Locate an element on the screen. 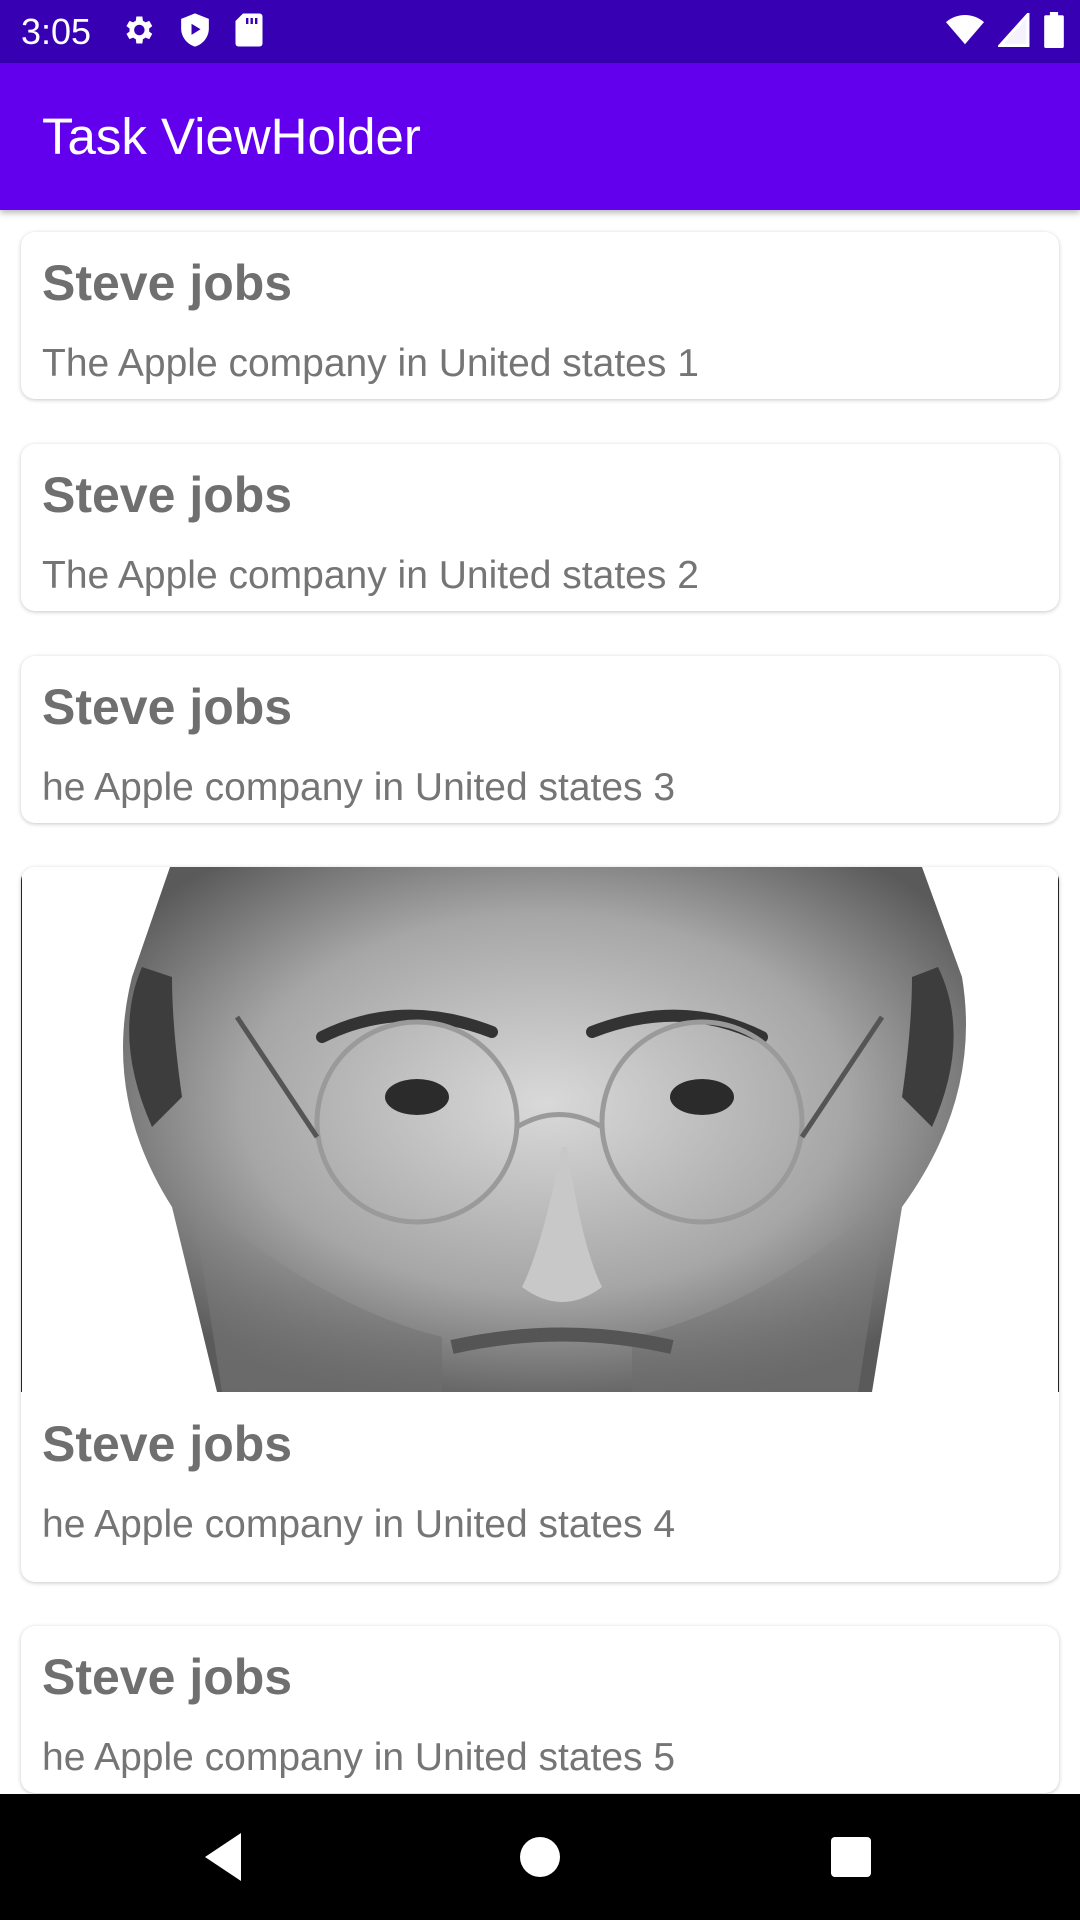 The image size is (1080, 1920). back-button is located at coordinates (225, 1857).